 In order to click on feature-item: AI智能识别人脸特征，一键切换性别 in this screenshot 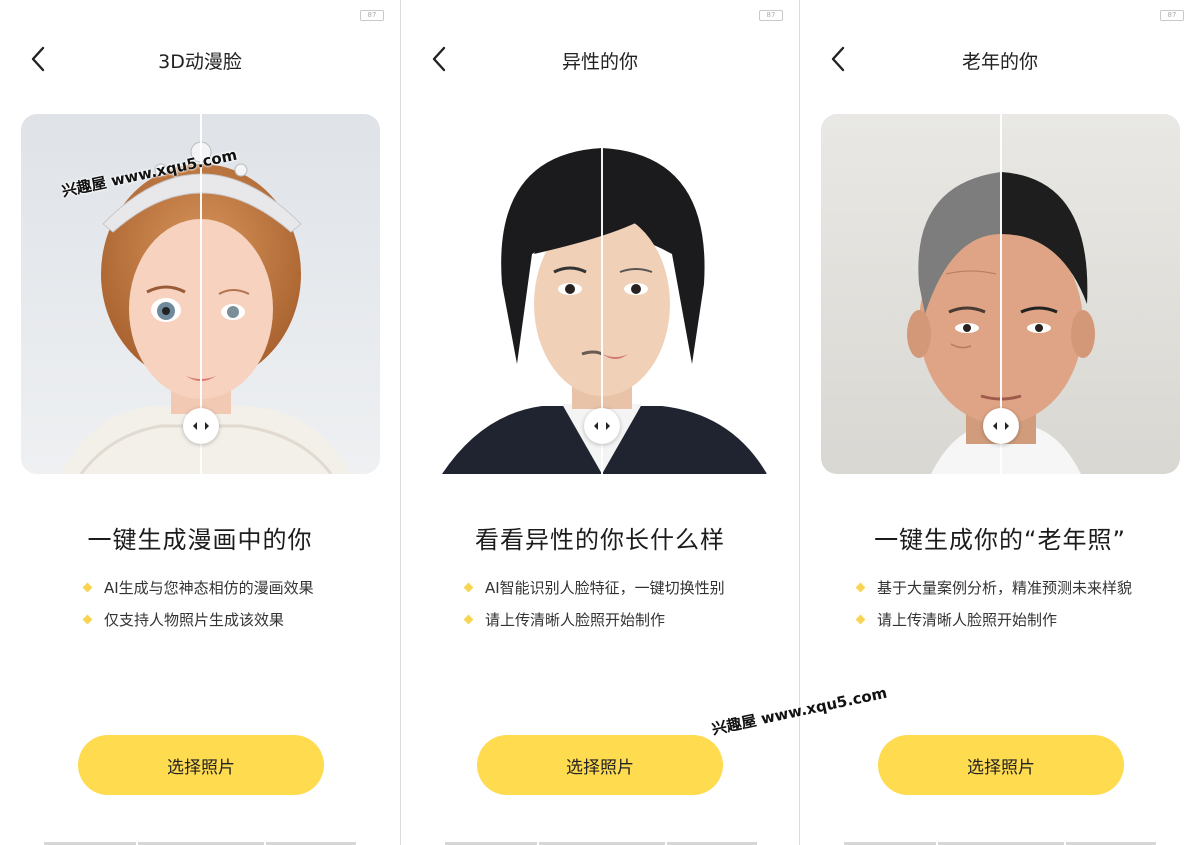, I will do `click(594, 592)`.